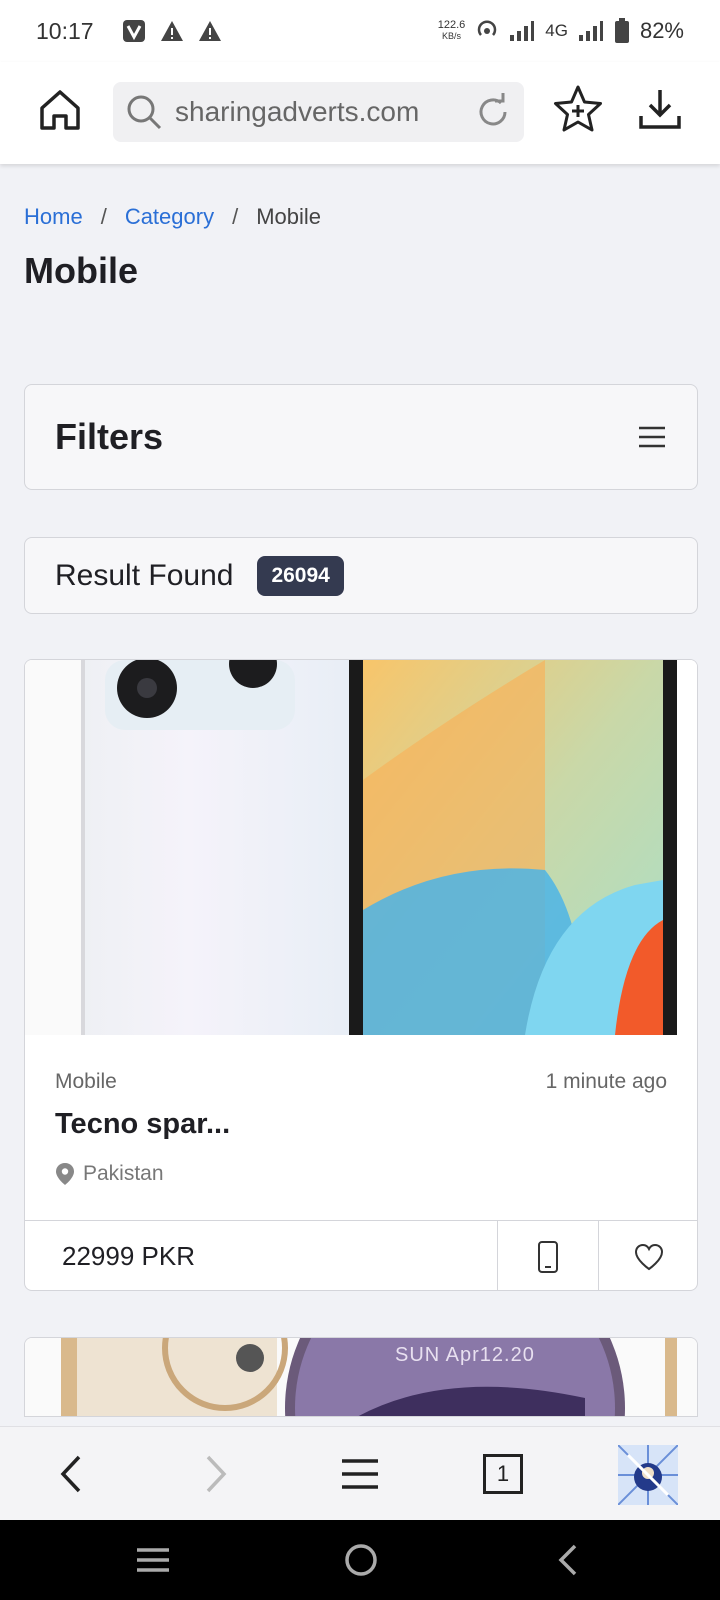  I want to click on page-title: Mobile, so click(81, 270).